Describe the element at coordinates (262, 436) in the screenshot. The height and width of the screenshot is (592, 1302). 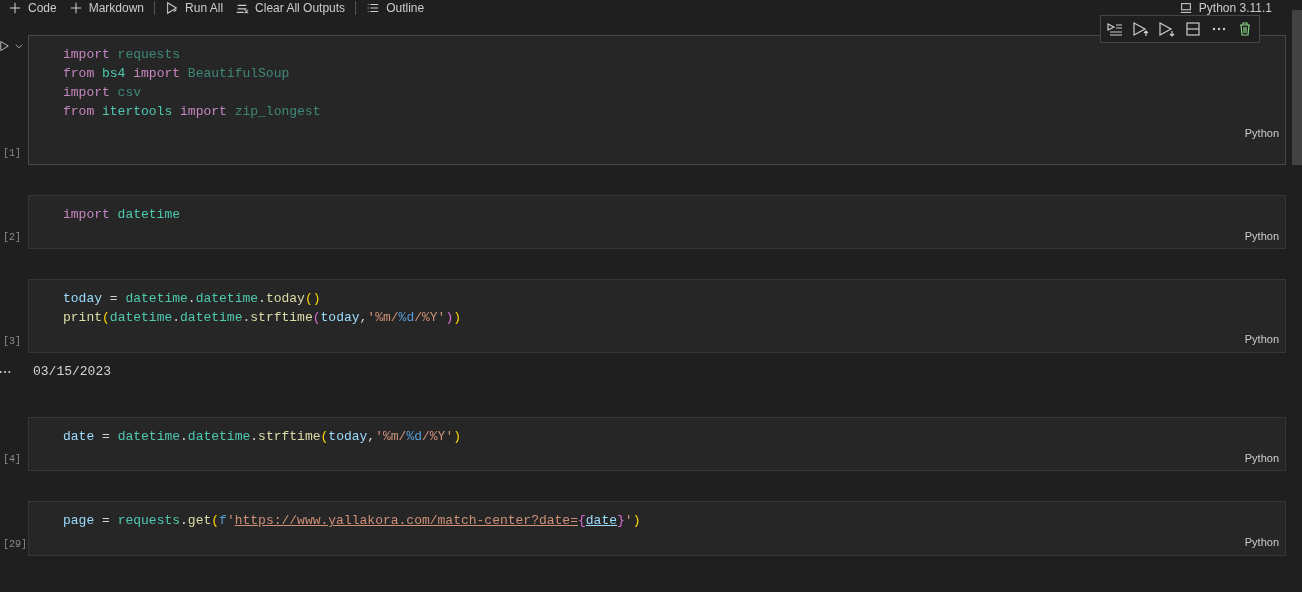
I see `code-text: date = datetime.datetime.strftime(today,'%m/%d/%Y')` at that location.